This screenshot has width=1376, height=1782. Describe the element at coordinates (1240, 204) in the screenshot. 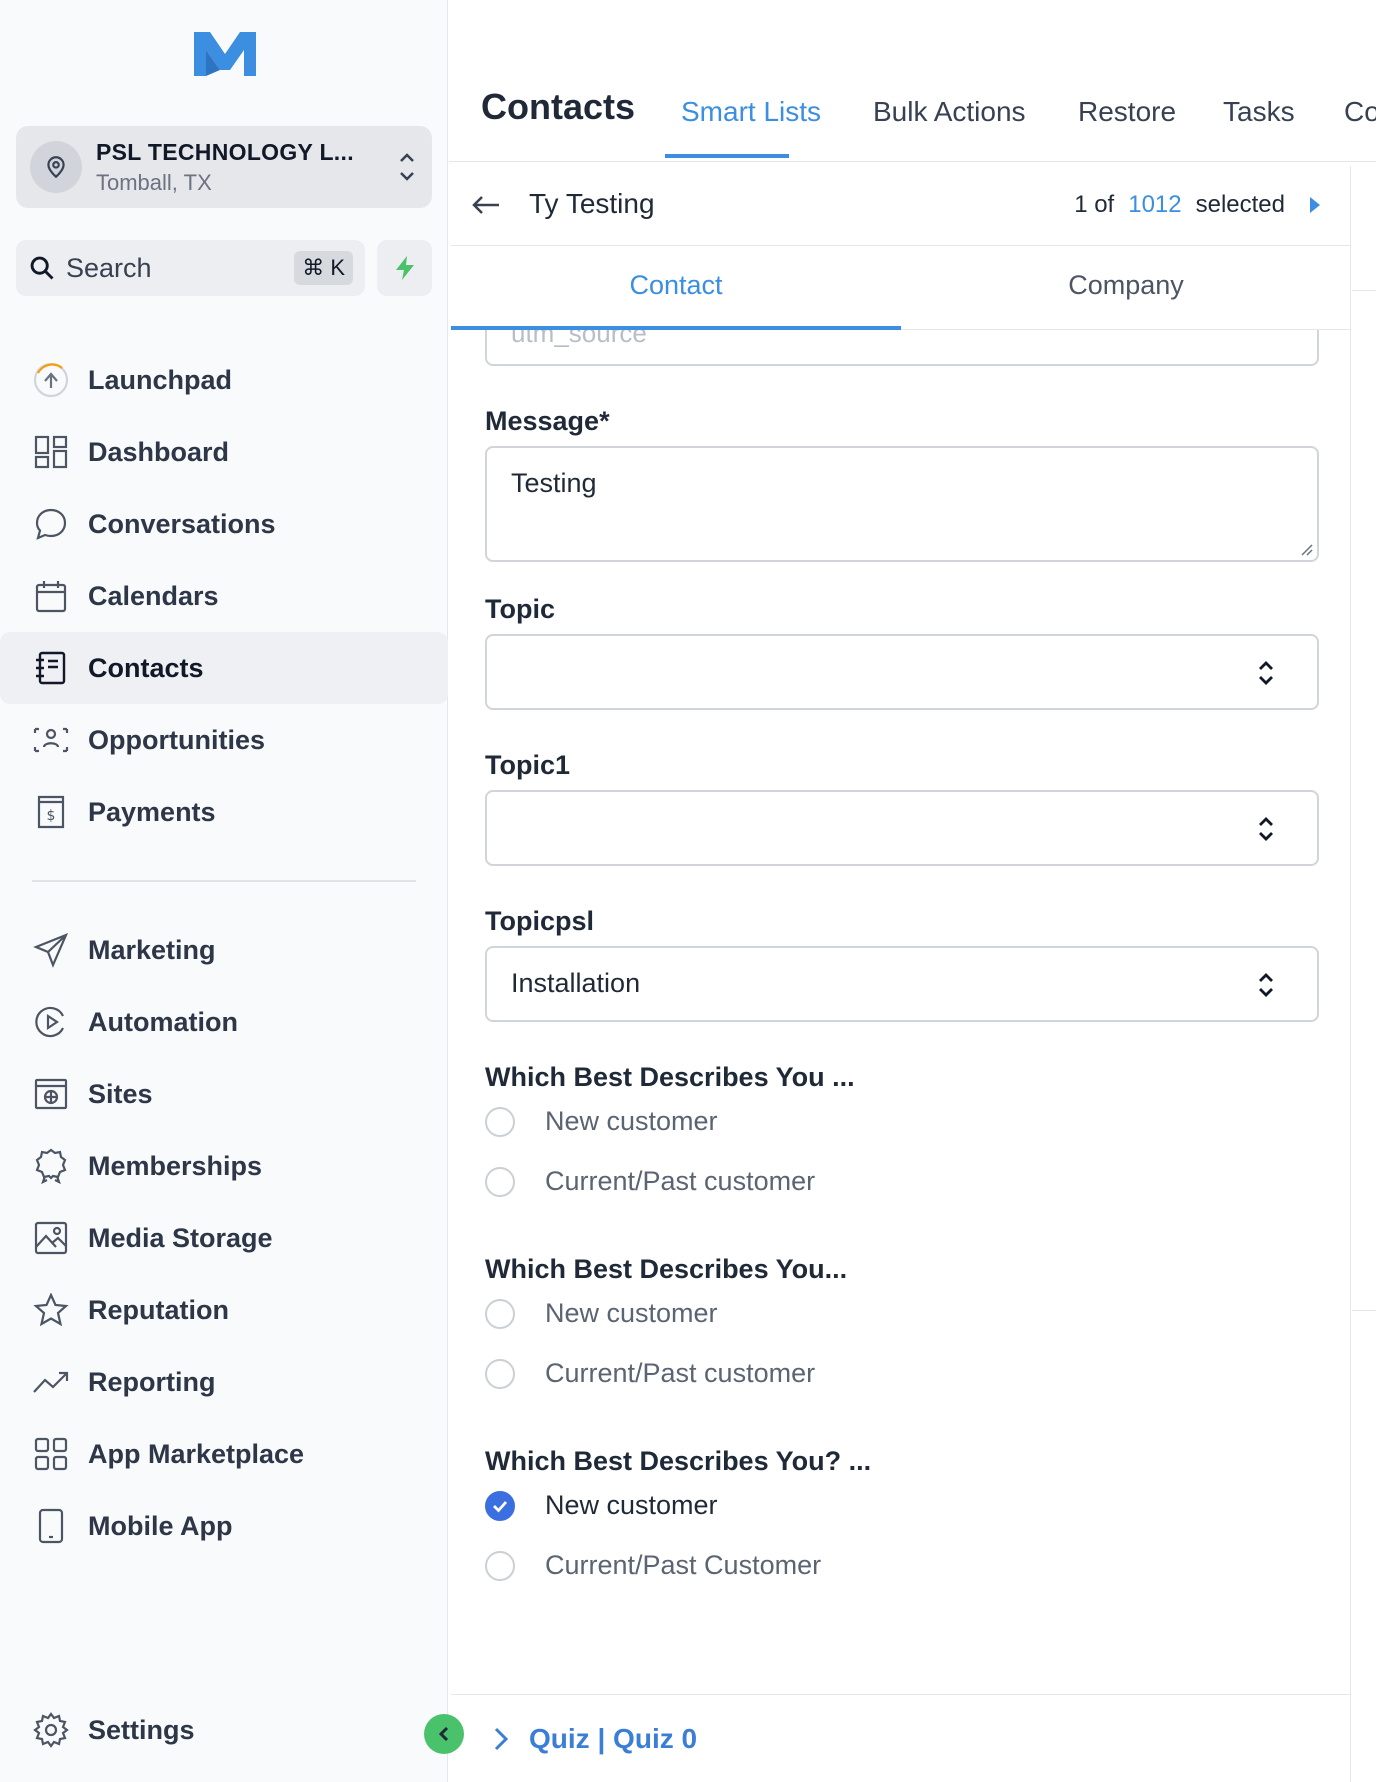

I see `pager-suffix: selected` at that location.